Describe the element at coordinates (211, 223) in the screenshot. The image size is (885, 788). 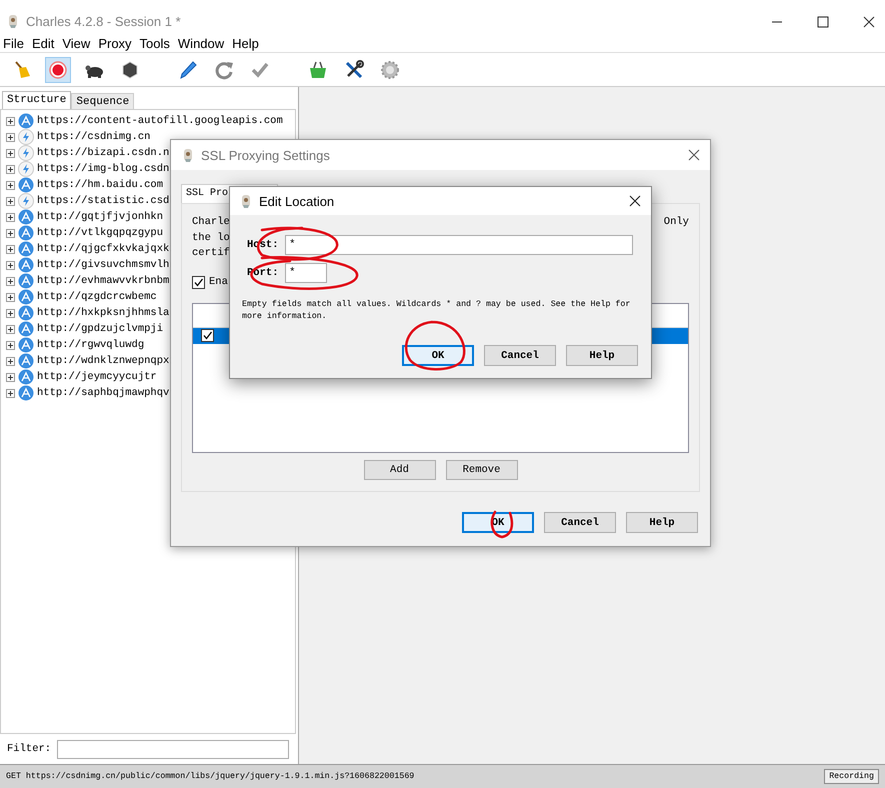
I see `description-text: Charle` at that location.